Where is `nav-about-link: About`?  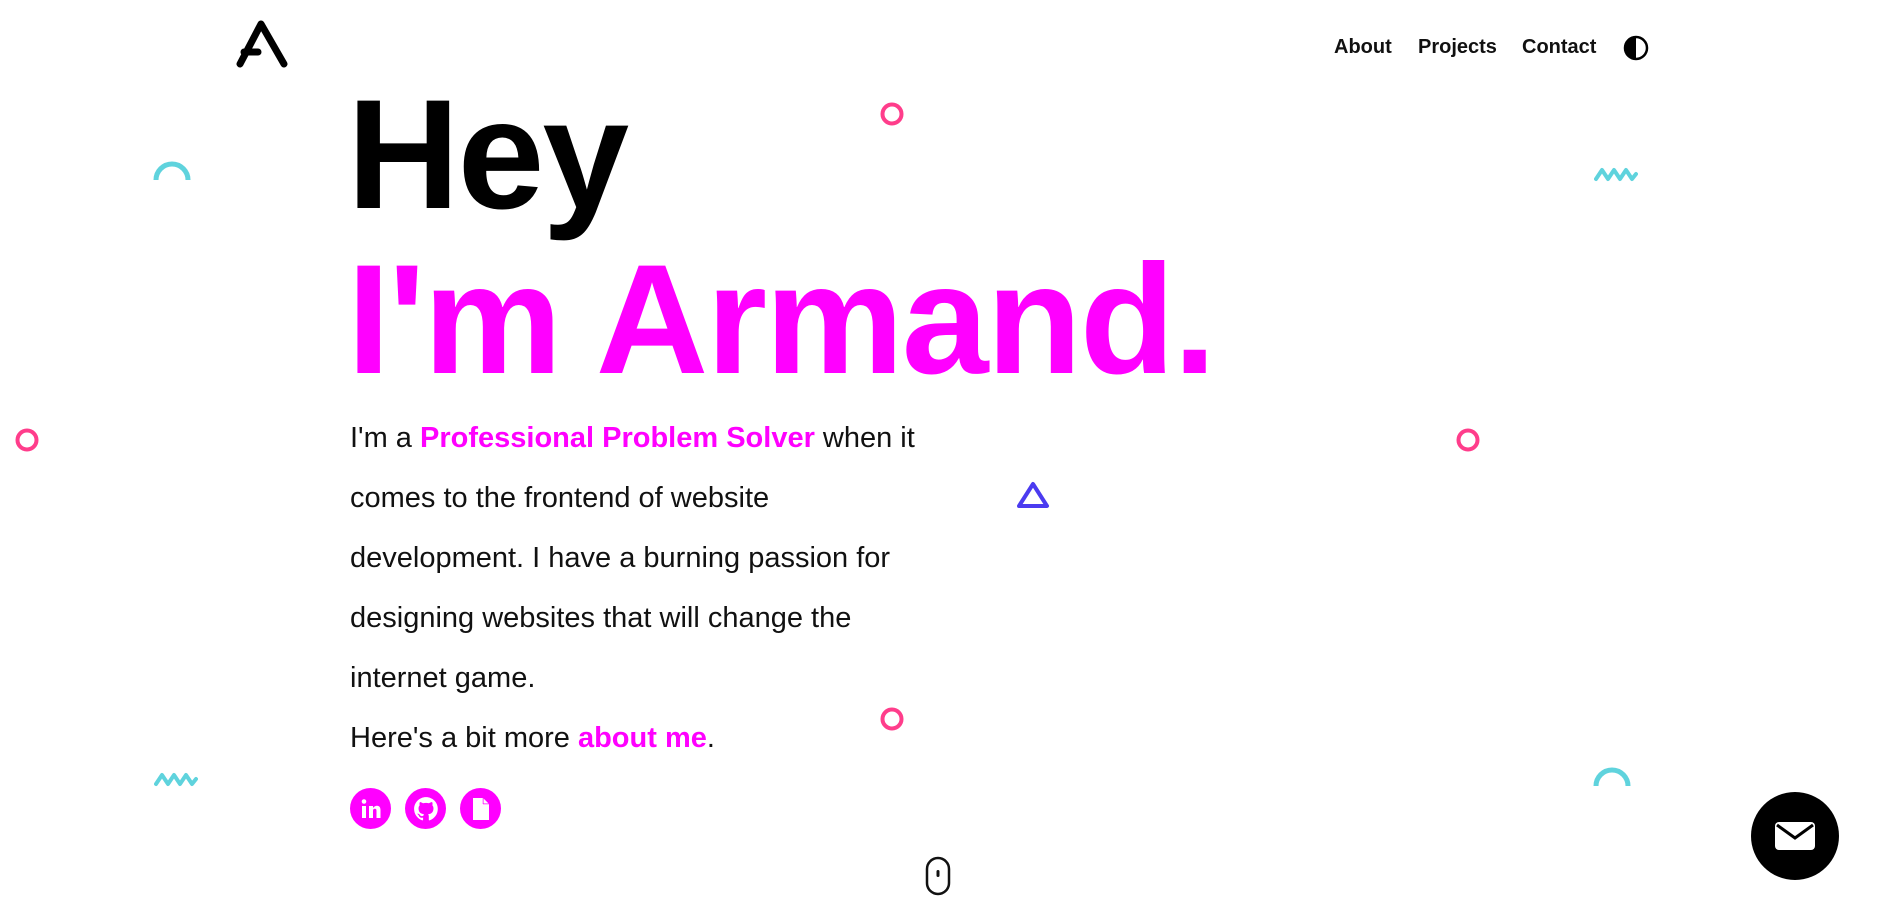
nav-about-link: About is located at coordinates (1363, 47).